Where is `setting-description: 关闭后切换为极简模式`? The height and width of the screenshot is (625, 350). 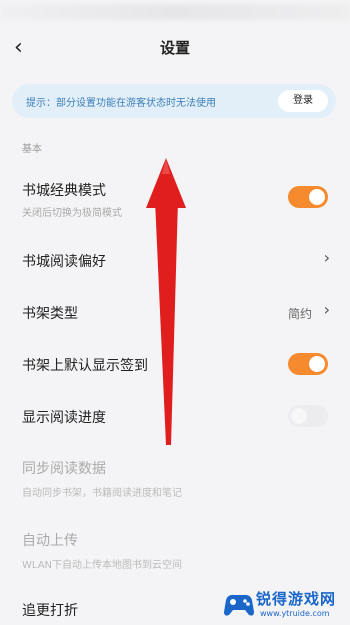 setting-description: 关闭后切换为极简模式 is located at coordinates (72, 213).